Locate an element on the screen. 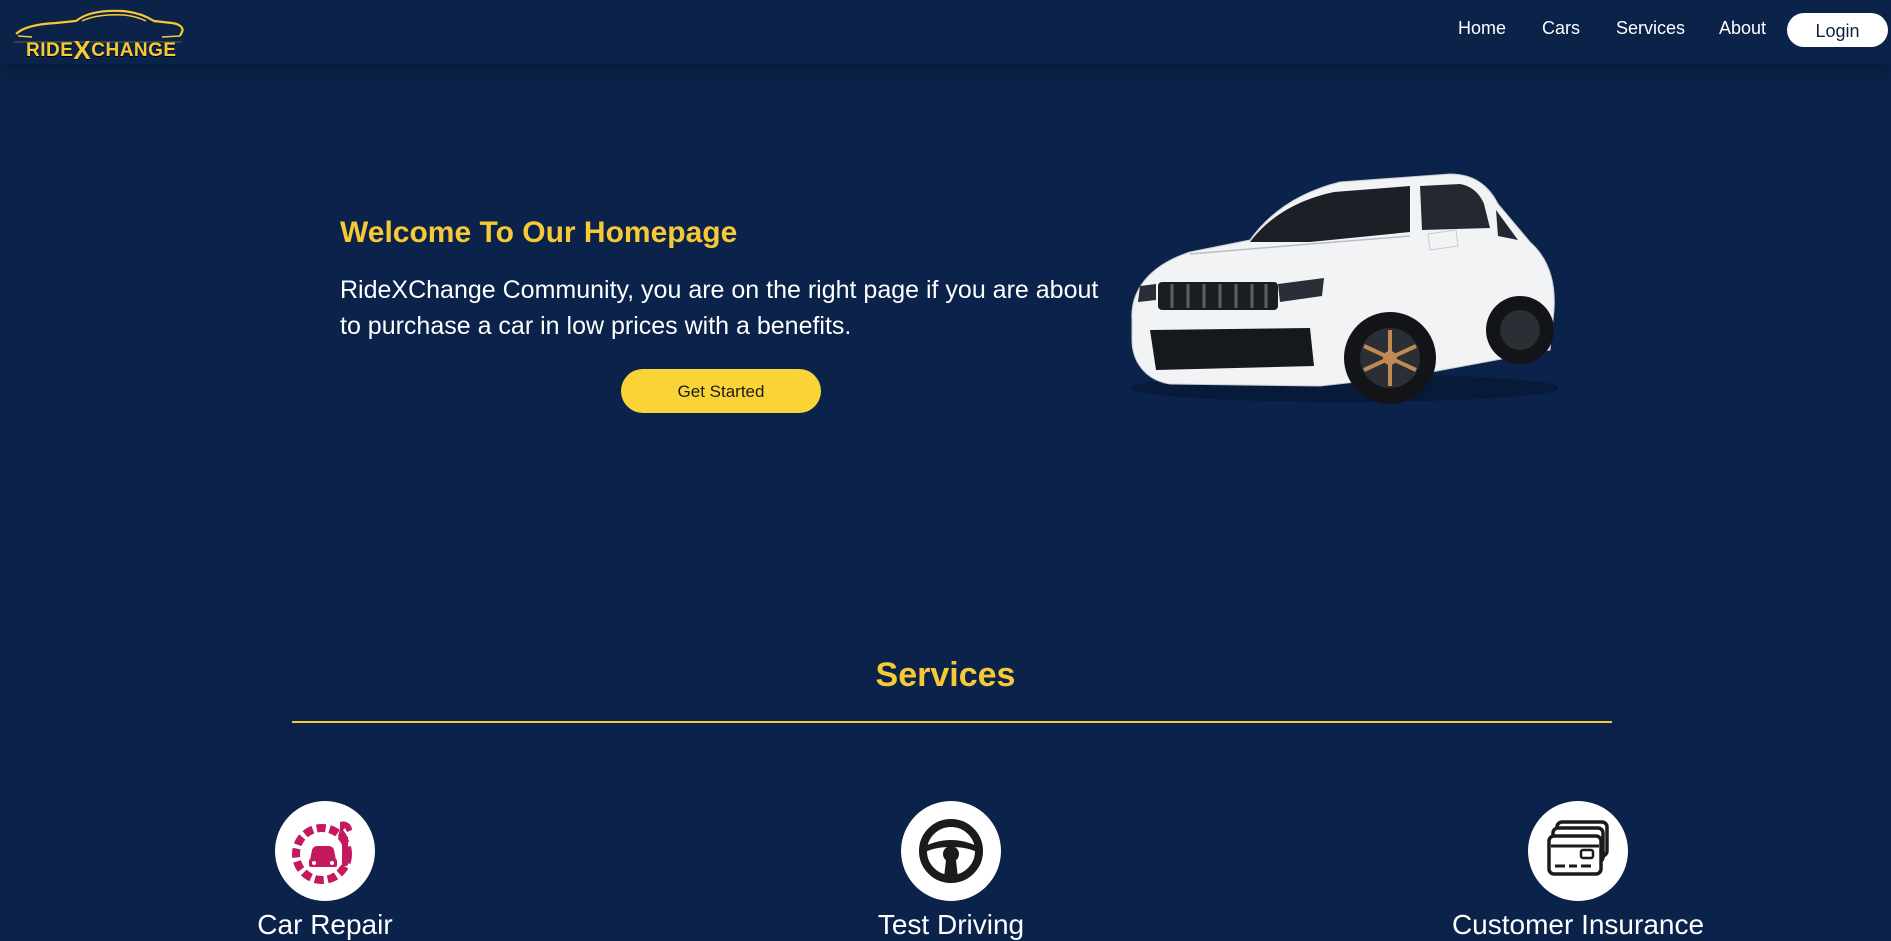  brand-name-prefix: RIDE is located at coordinates (50, 50).